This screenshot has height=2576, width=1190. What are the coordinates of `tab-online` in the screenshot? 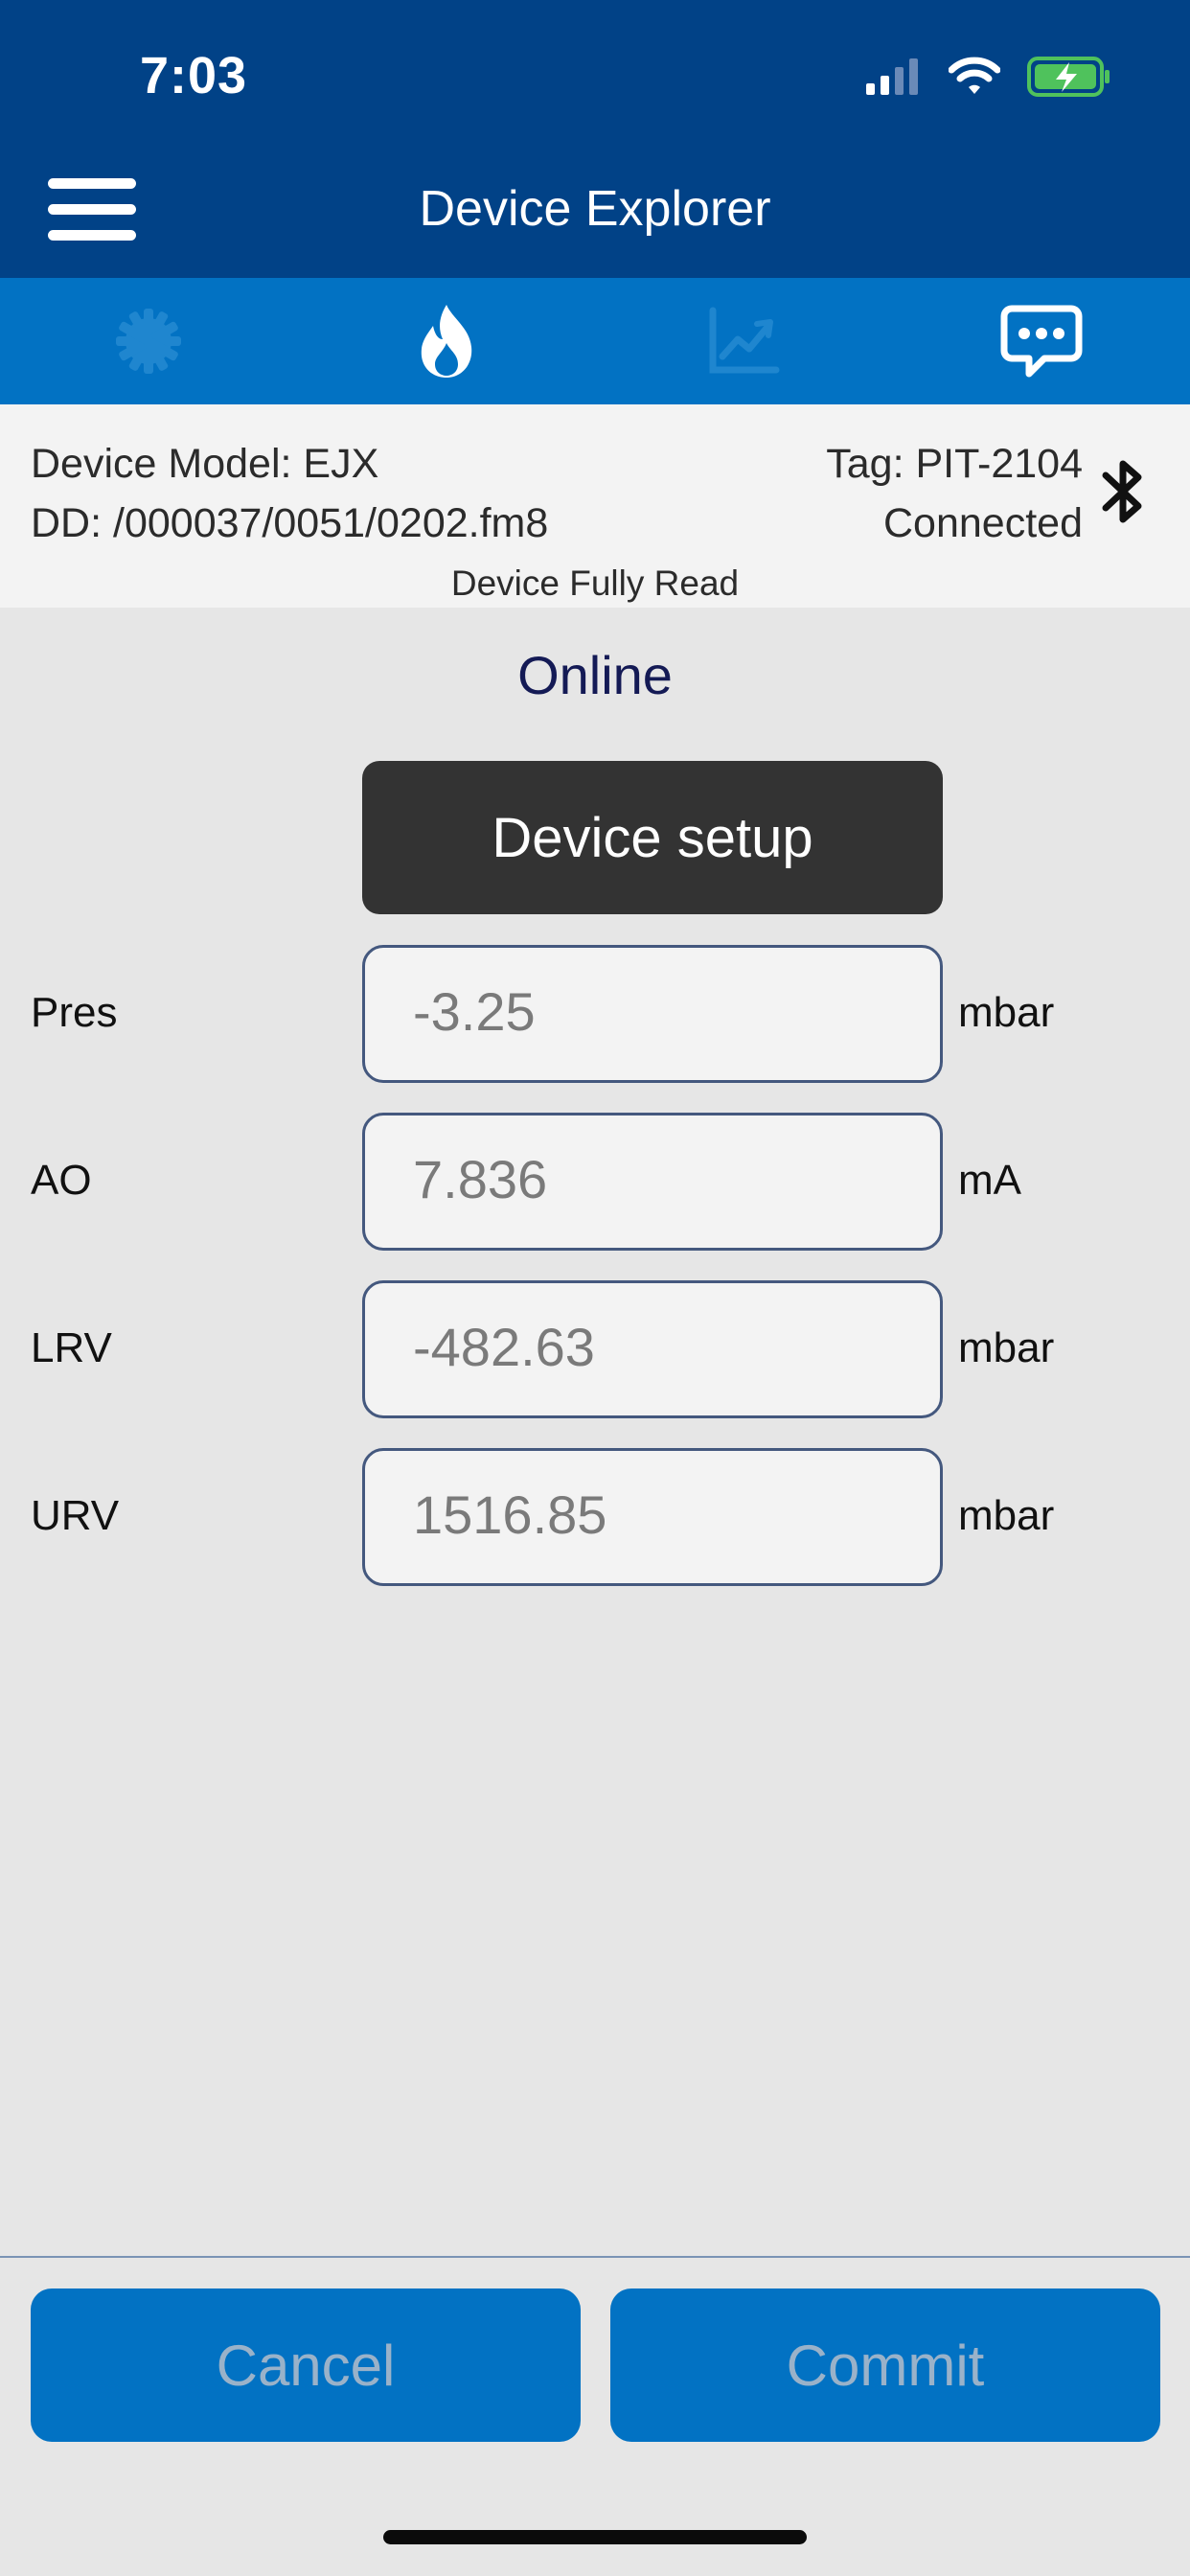 It's located at (447, 341).